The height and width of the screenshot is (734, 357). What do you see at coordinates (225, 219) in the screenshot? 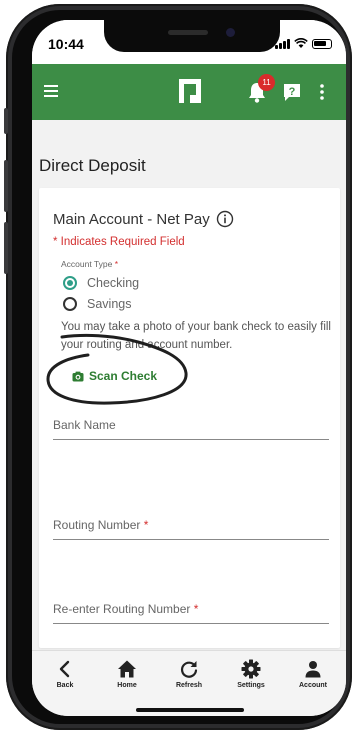
I see `info-icon` at bounding box center [225, 219].